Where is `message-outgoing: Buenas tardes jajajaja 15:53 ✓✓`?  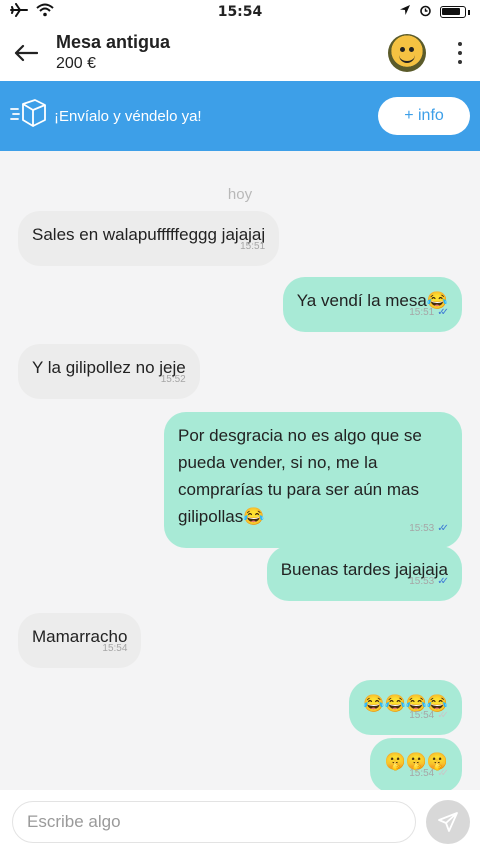 message-outgoing: Buenas tardes jajajaja 15:53 ✓✓ is located at coordinates (364, 573).